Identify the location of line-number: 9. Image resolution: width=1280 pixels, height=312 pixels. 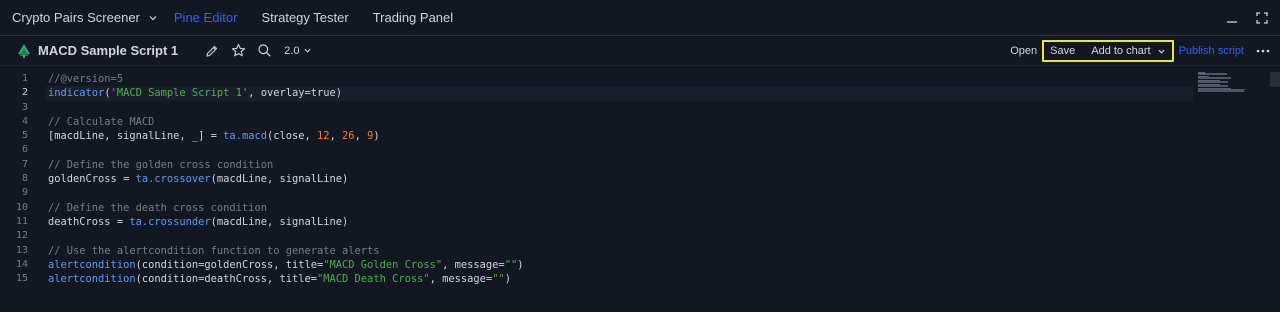
(24, 193).